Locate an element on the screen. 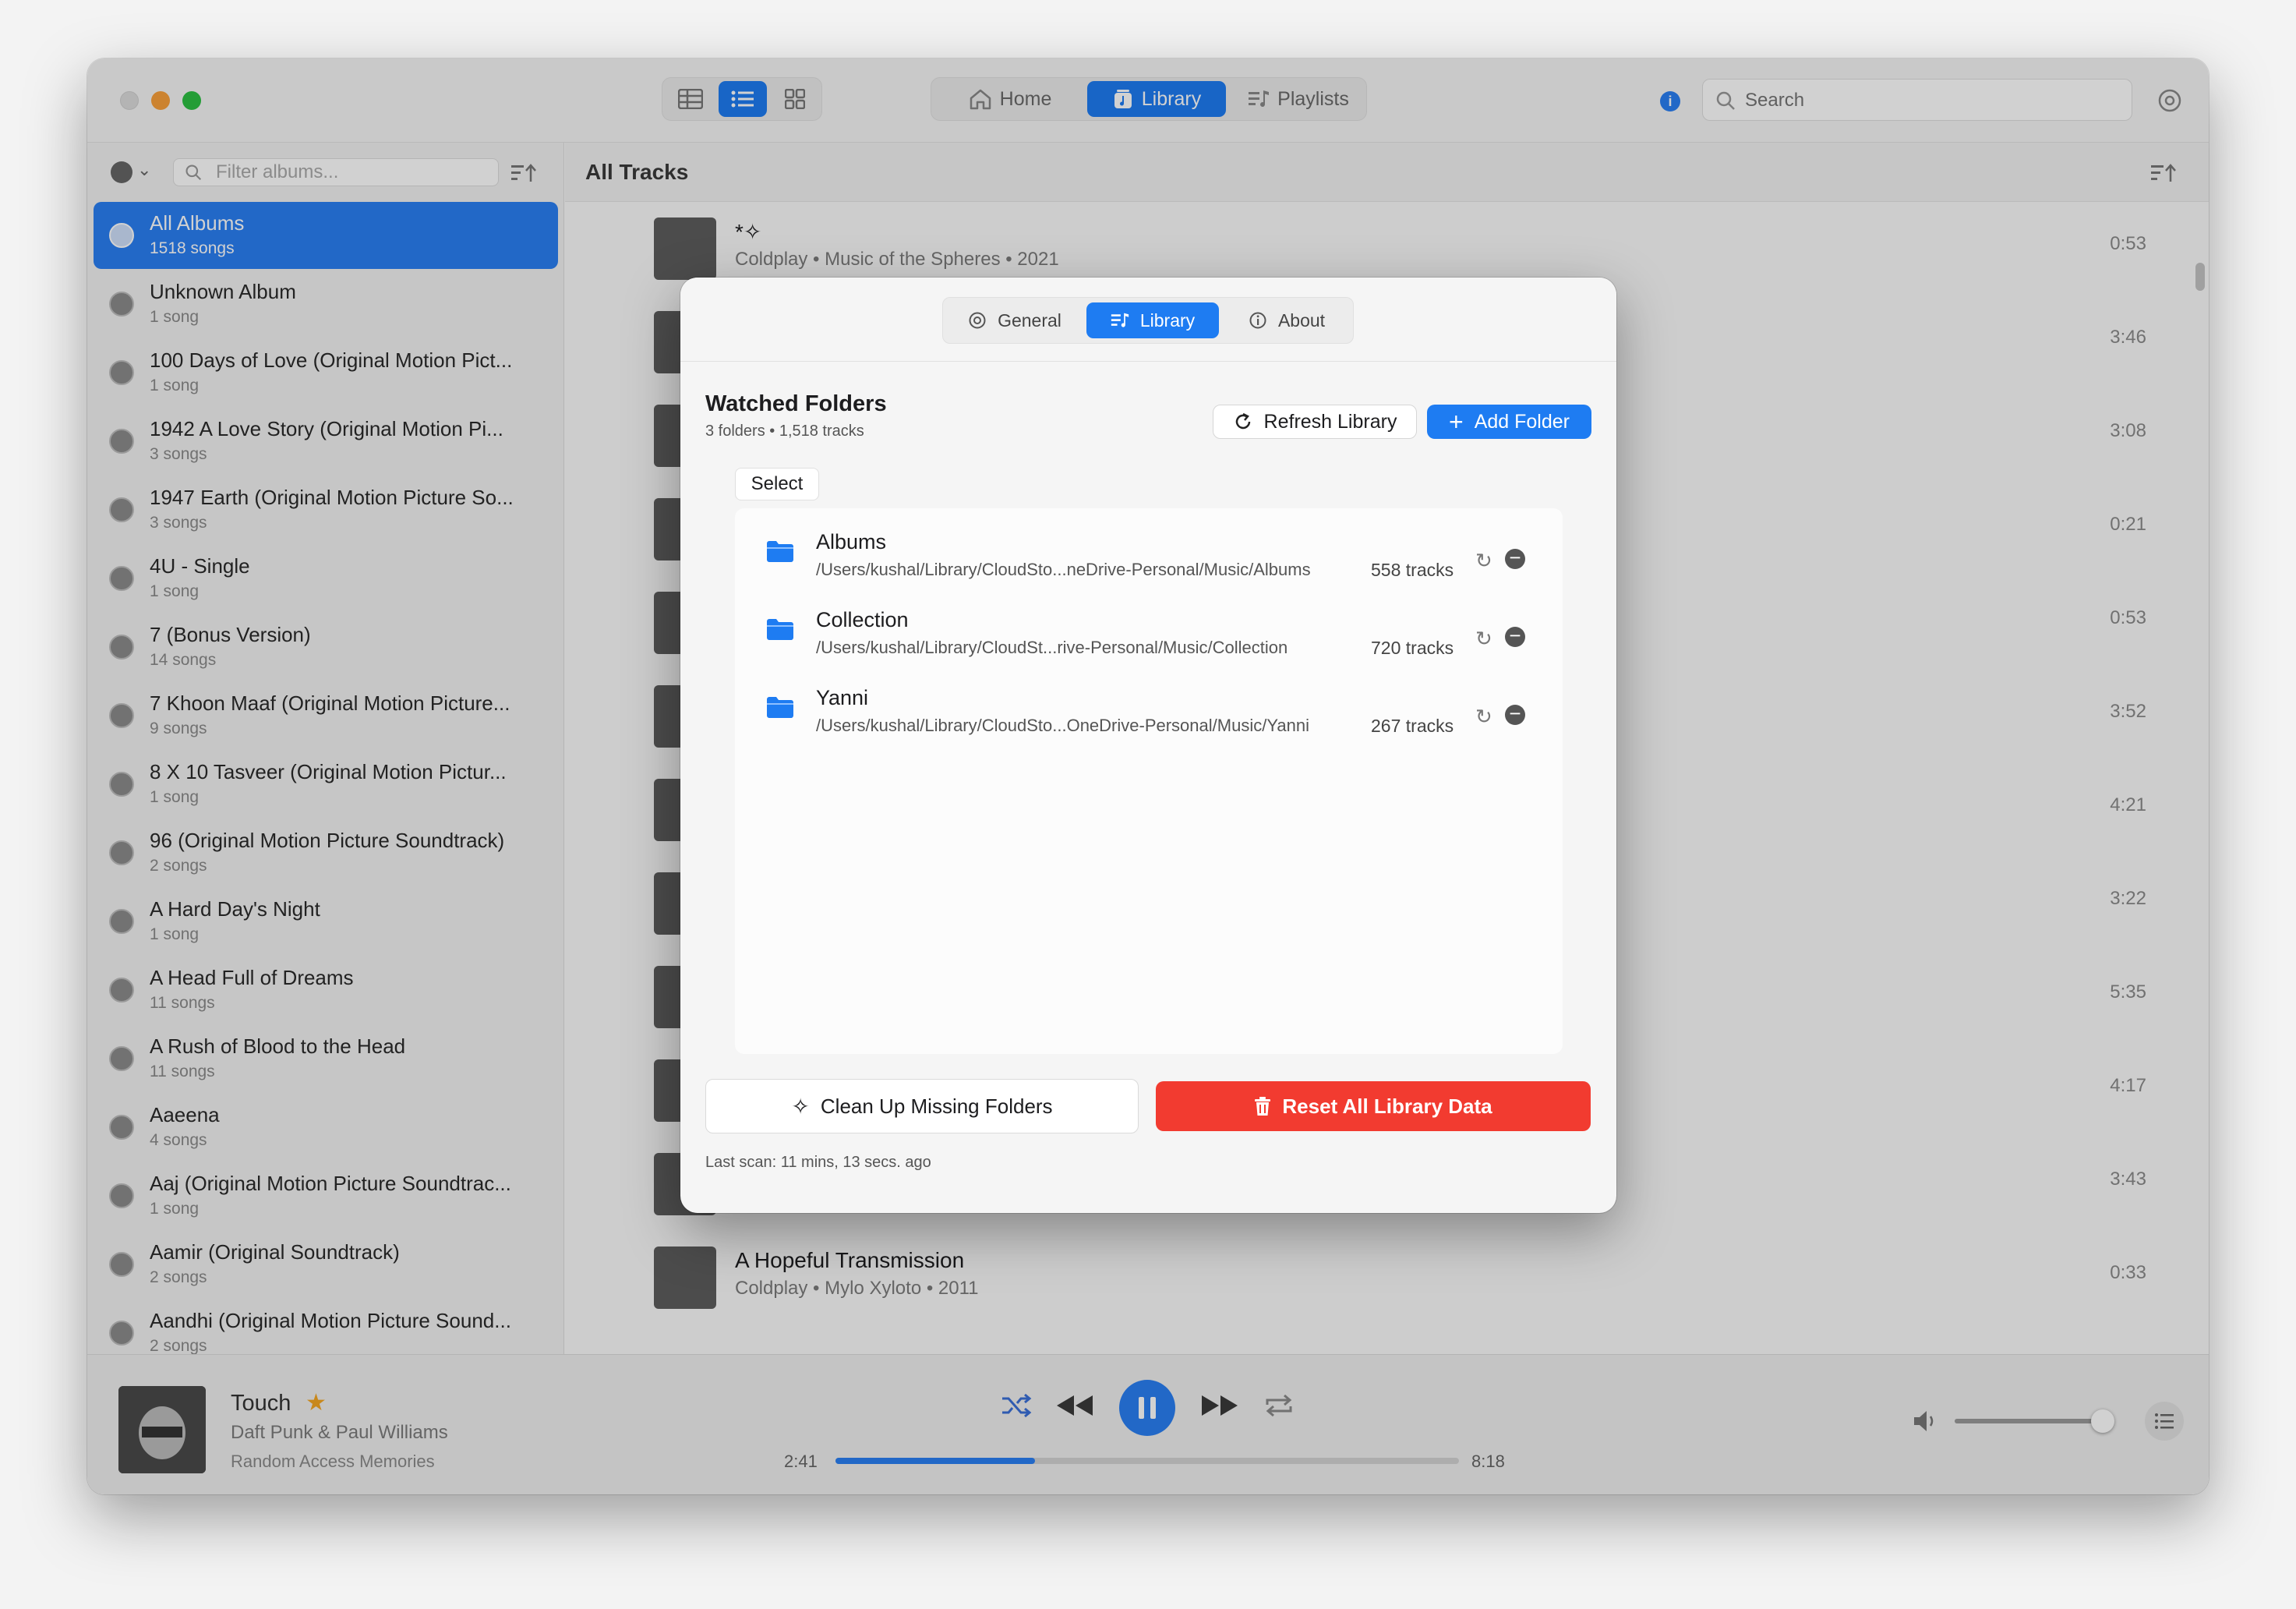 The image size is (2296, 1609). tab-general-label: General is located at coordinates (1029, 320).